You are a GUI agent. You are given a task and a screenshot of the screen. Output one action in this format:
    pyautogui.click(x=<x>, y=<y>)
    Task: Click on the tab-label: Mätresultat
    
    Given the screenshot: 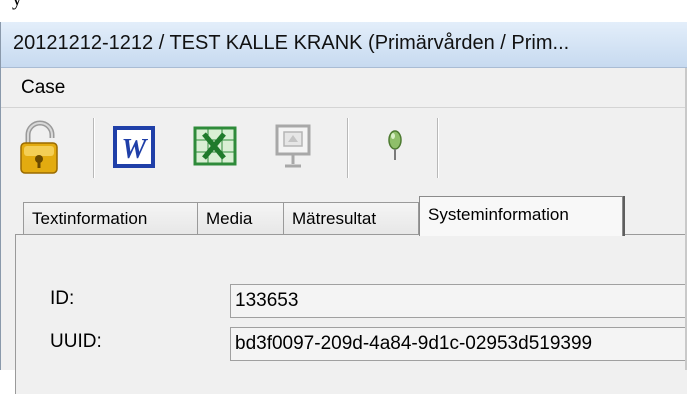 What is the action you would take?
    pyautogui.click(x=334, y=218)
    